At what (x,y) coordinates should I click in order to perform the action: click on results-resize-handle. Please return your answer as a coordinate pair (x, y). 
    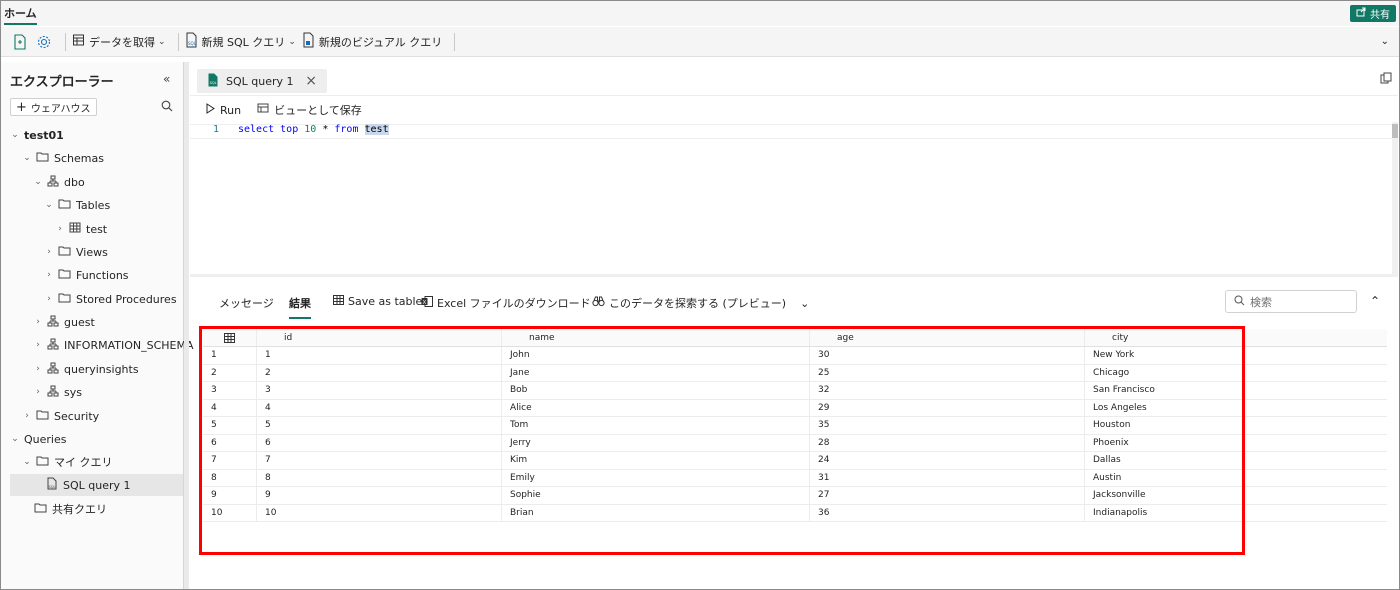
    Looking at the image, I should click on (794, 275).